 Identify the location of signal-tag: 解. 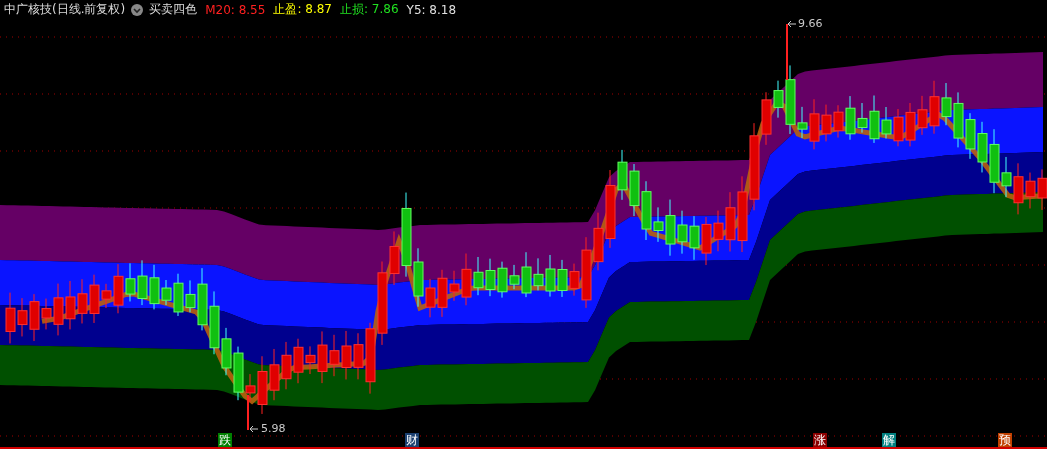
(889, 440).